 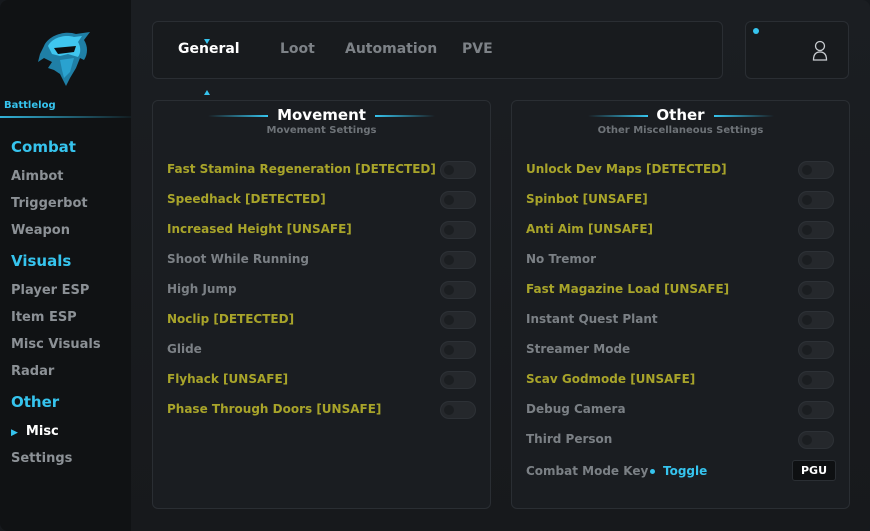 What do you see at coordinates (680, 115) in the screenshot?
I see `other-title: Other` at bounding box center [680, 115].